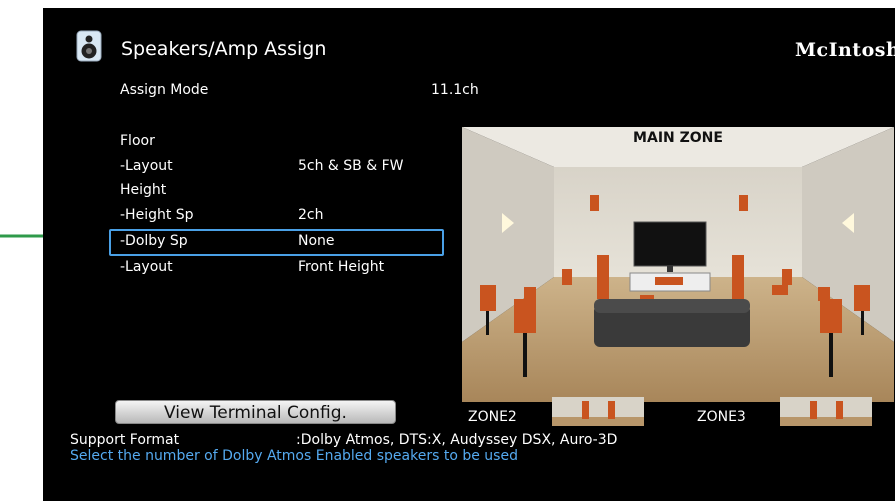 This screenshot has height=501, width=895. Describe the element at coordinates (341, 267) in the screenshot. I see `height-layout-value: Front Height` at that location.